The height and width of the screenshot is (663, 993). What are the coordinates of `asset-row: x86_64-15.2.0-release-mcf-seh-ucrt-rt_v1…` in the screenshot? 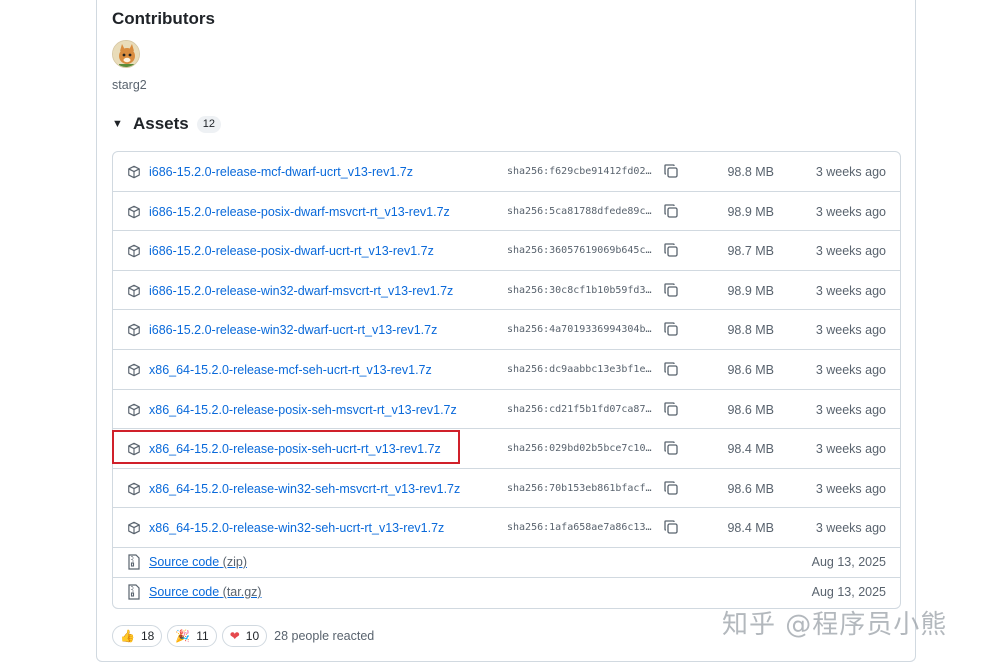 It's located at (506, 370).